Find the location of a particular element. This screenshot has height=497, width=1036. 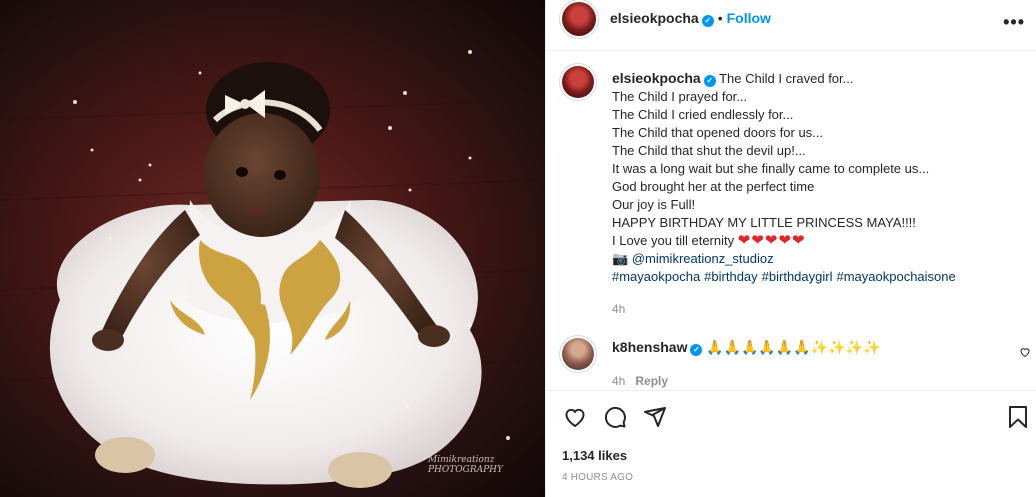

reply-button: Reply is located at coordinates (651, 381).